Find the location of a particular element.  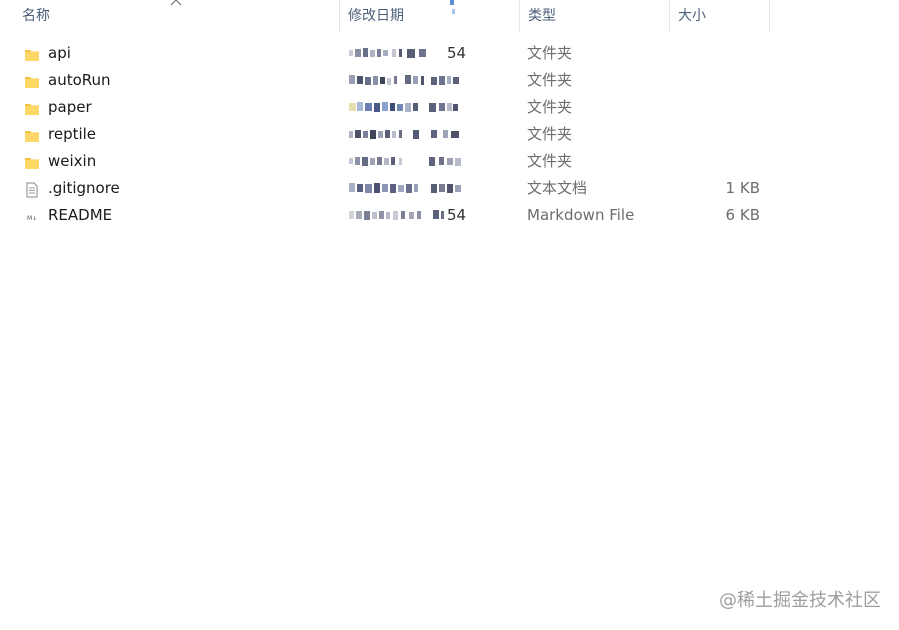

file-name: reptile is located at coordinates (72, 134).